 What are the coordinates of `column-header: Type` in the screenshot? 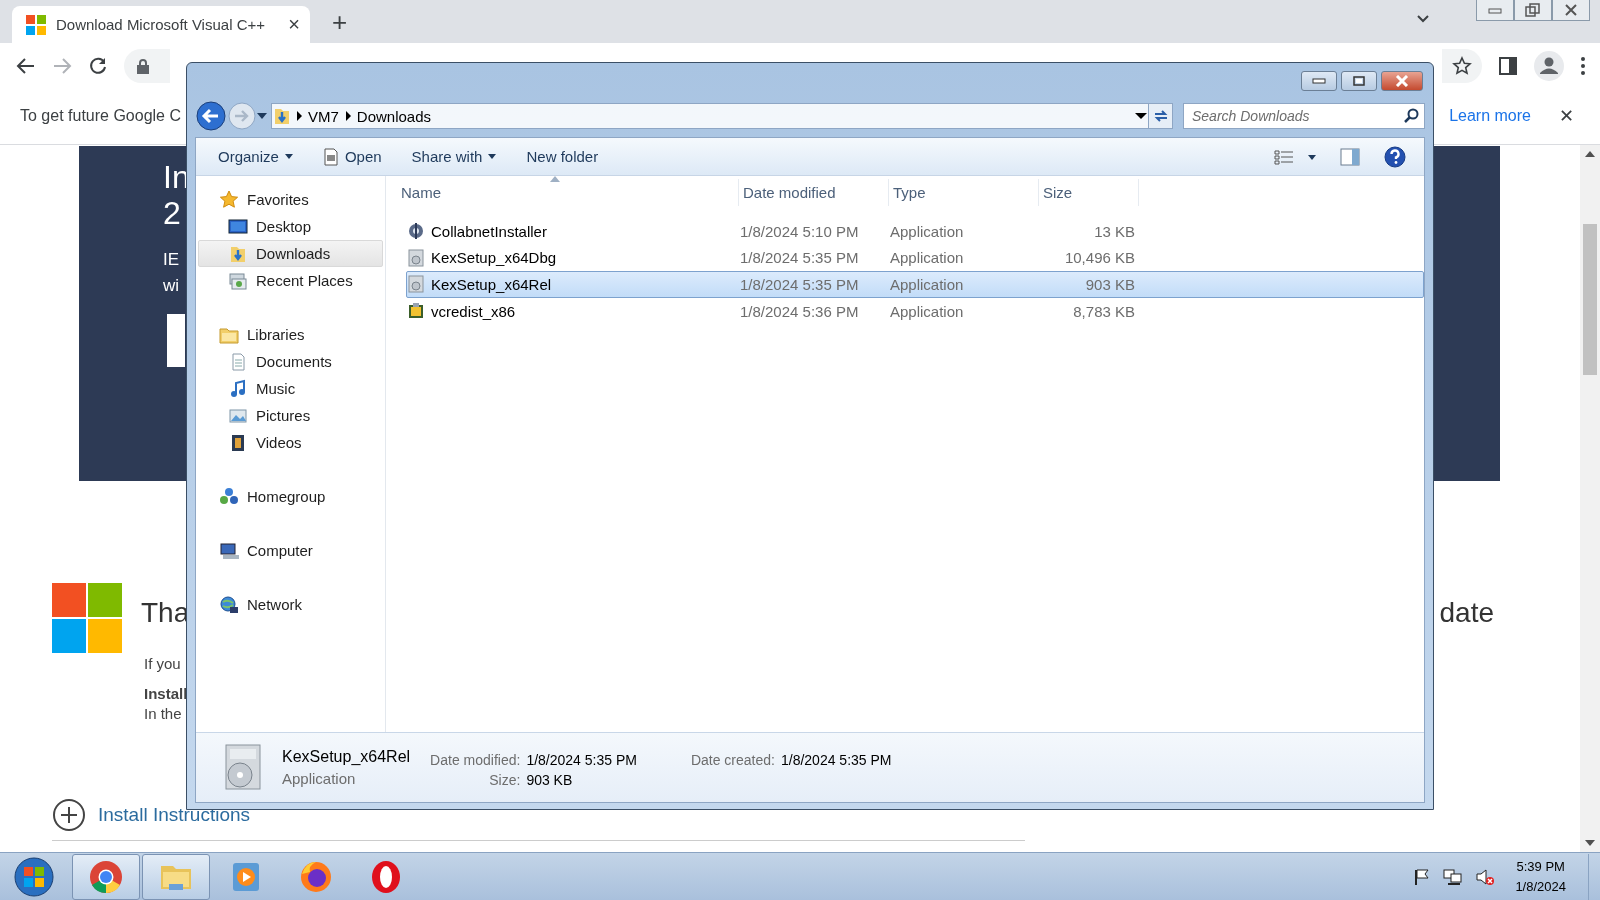 It's located at (964, 192).